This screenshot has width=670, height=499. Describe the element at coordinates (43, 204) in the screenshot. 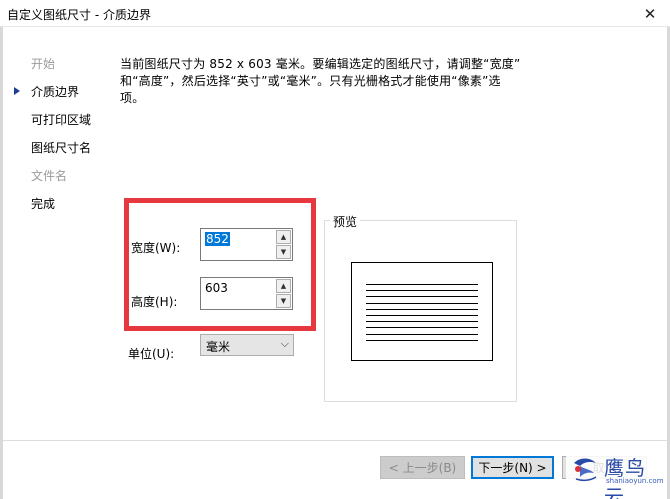

I see `step-label: 完成` at that location.